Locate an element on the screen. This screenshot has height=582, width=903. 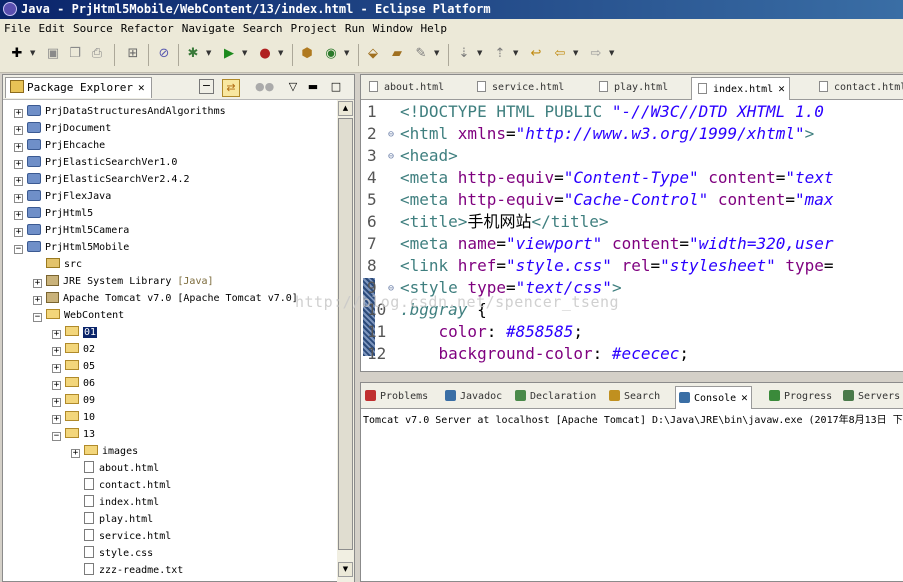
menu-item-window: Window is located at coordinates (393, 28).